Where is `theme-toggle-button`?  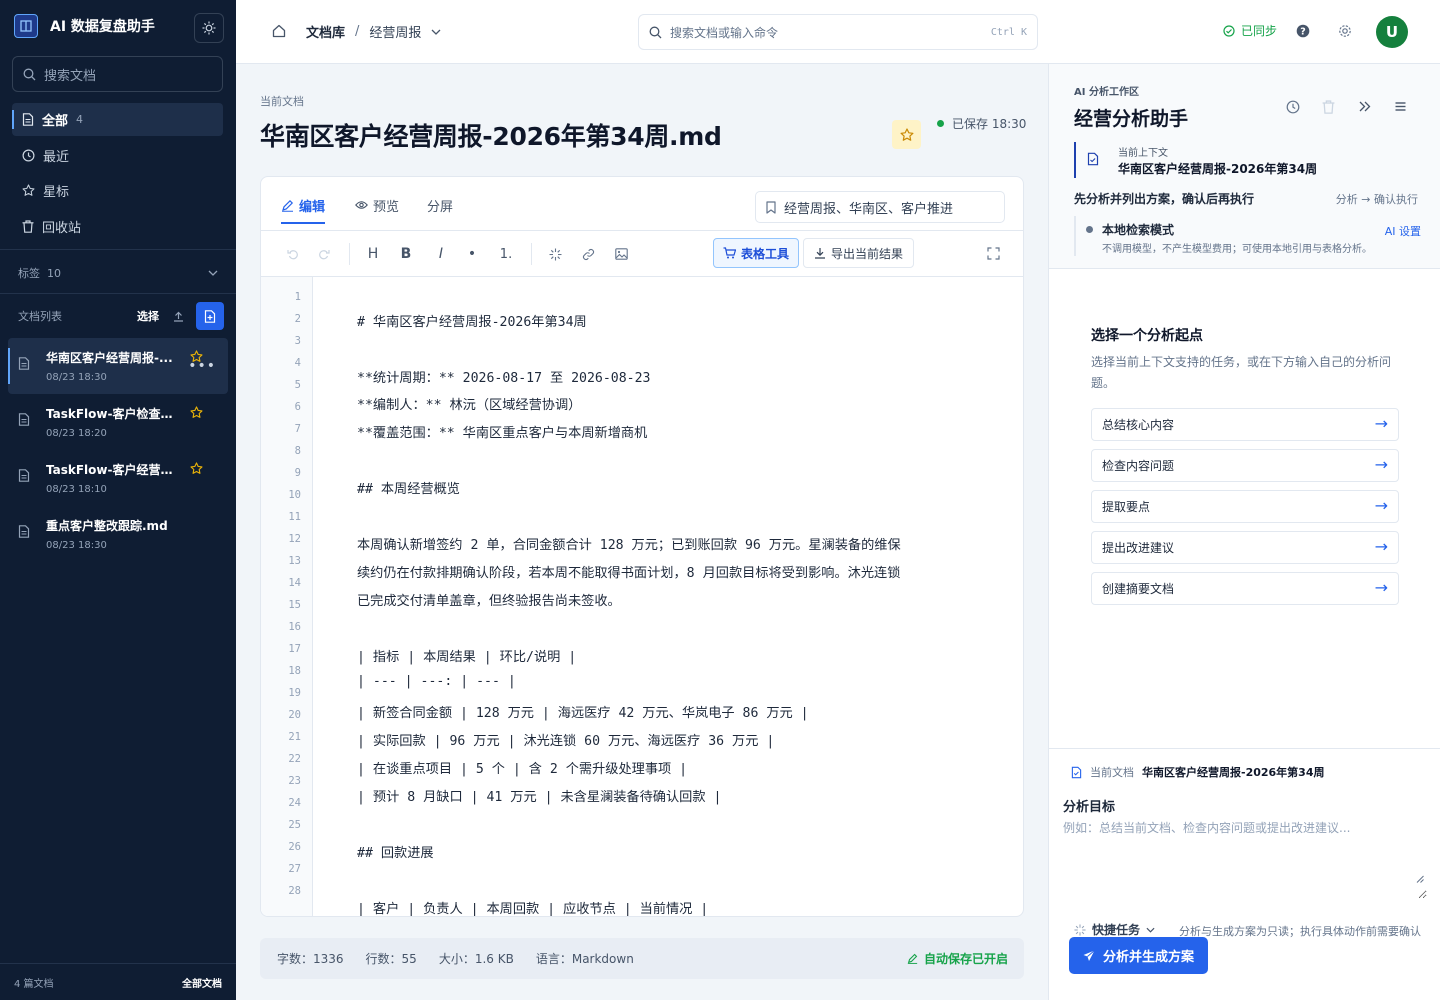
theme-toggle-button is located at coordinates (209, 28).